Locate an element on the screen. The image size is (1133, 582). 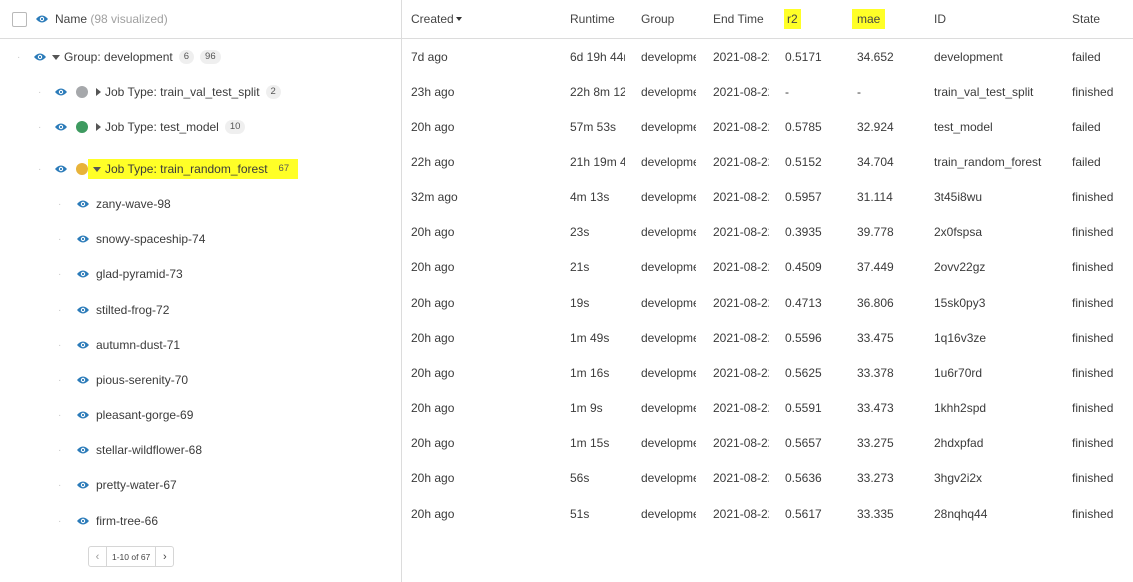
column-created: Created is located at coordinates (436, 19).